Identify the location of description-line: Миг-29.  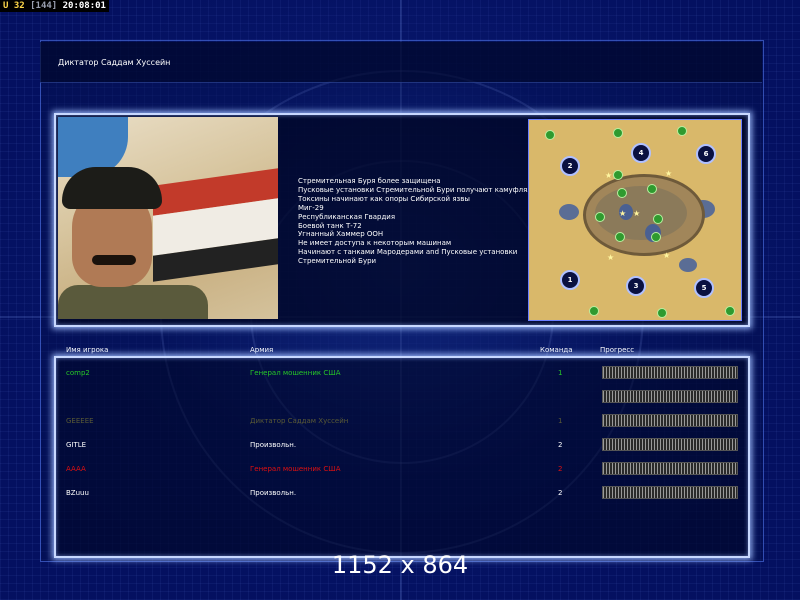
(311, 207).